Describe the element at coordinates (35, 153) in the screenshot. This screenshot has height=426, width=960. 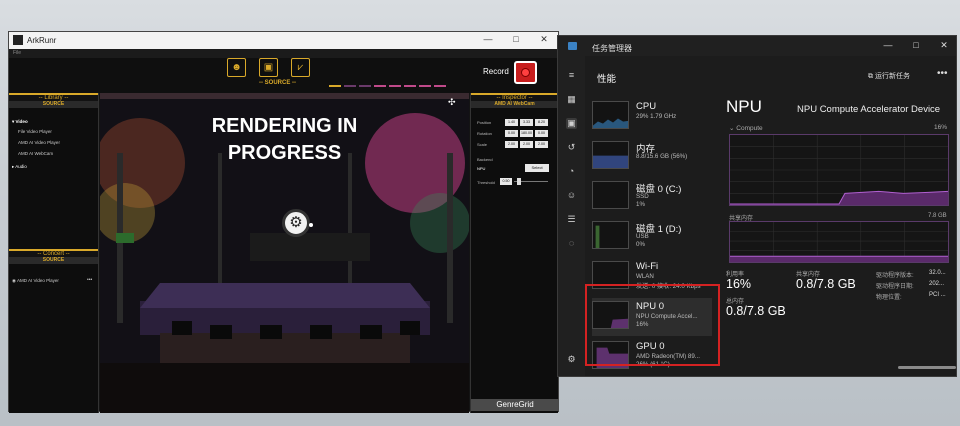
I see `library-item-amd-webcam: AMD AI WebCam` at that location.